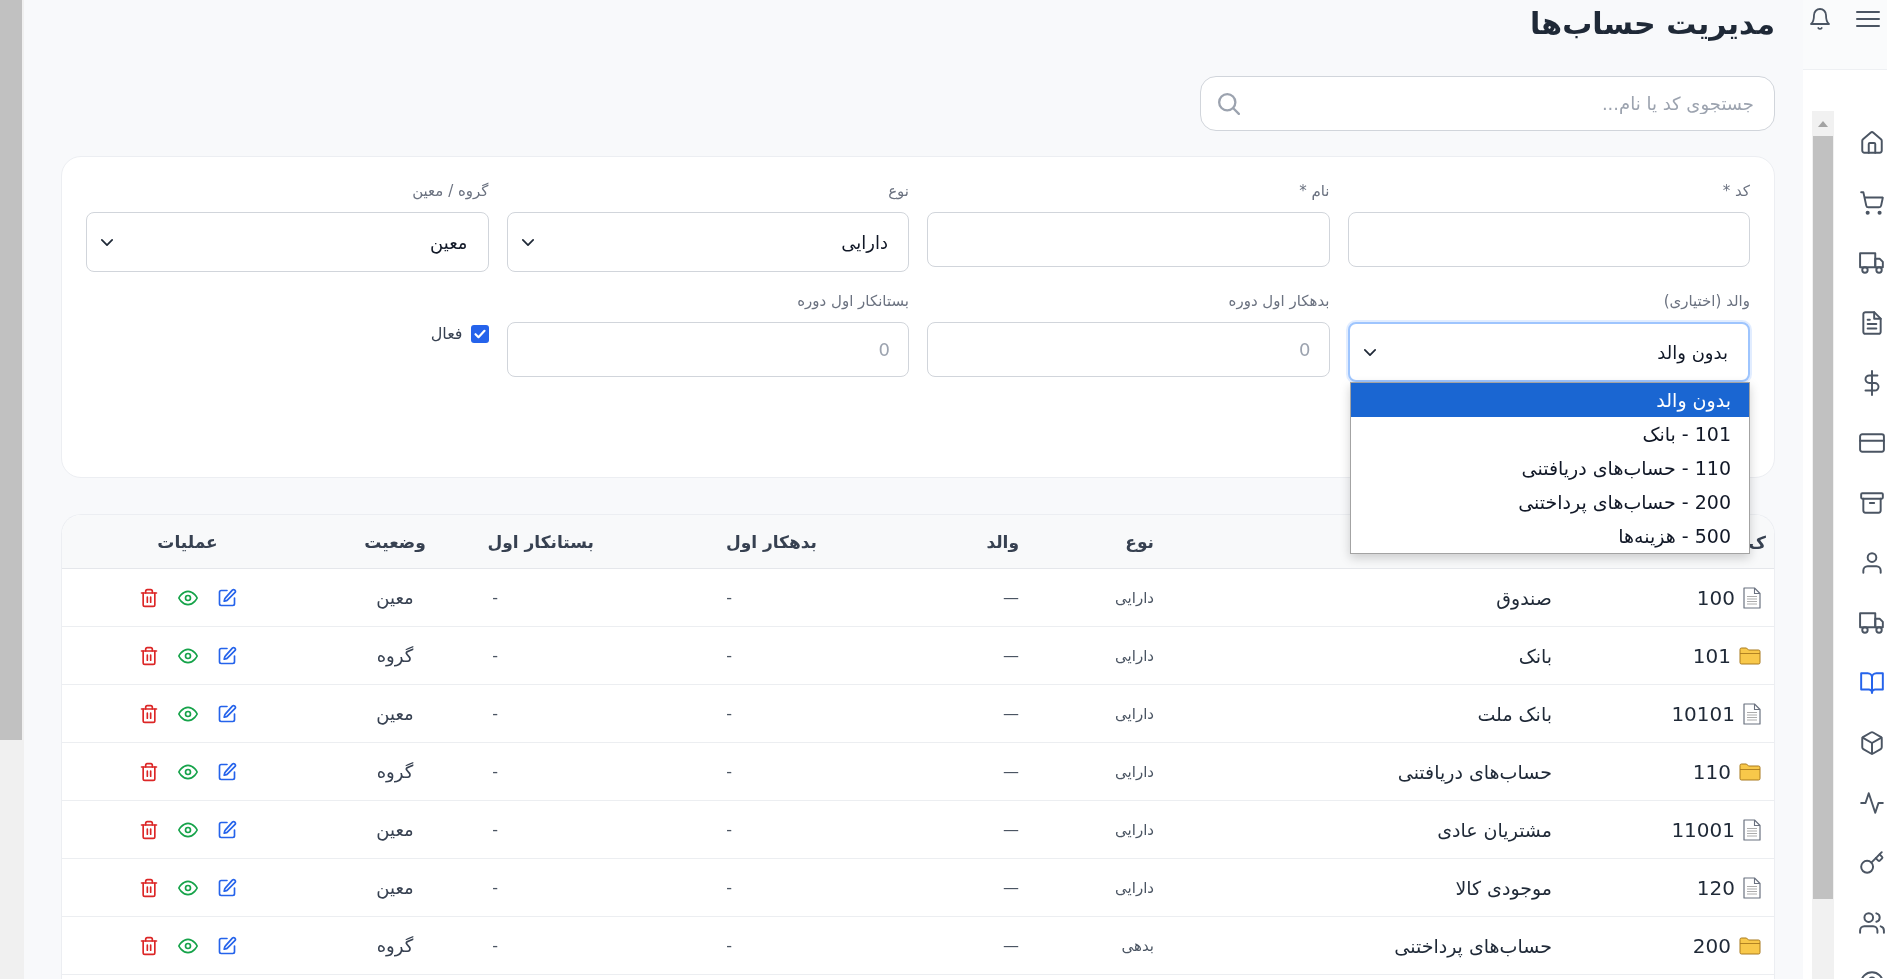  What do you see at coordinates (1535, 655) in the screenshot?
I see `account-name: بانک` at bounding box center [1535, 655].